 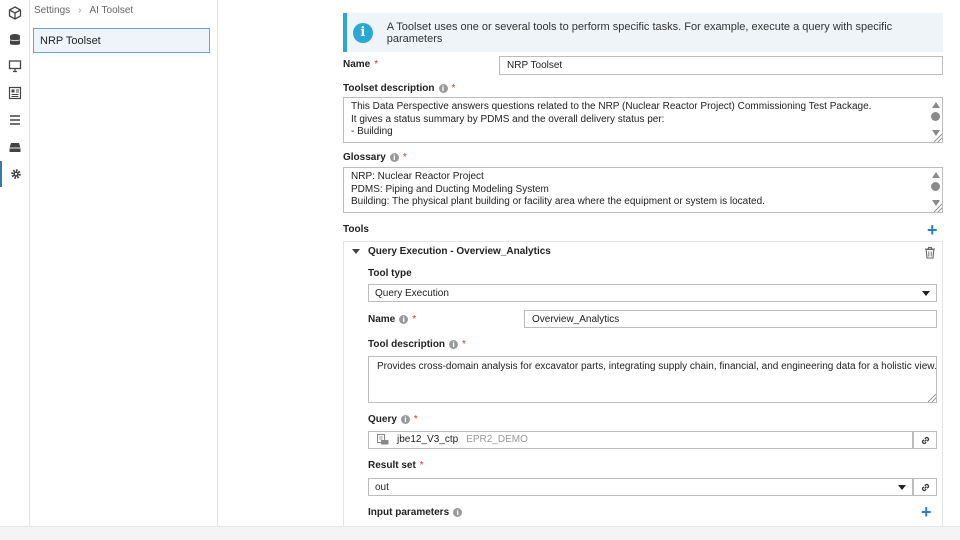 I want to click on tool-name-input: Overview_Analytics, so click(x=730, y=319).